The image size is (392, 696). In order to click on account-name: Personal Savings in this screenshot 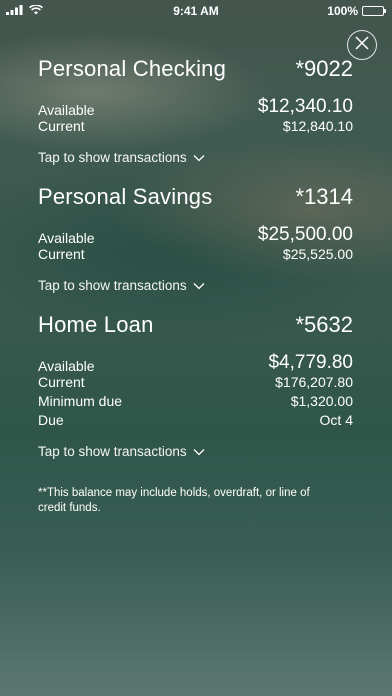, I will do `click(125, 196)`.